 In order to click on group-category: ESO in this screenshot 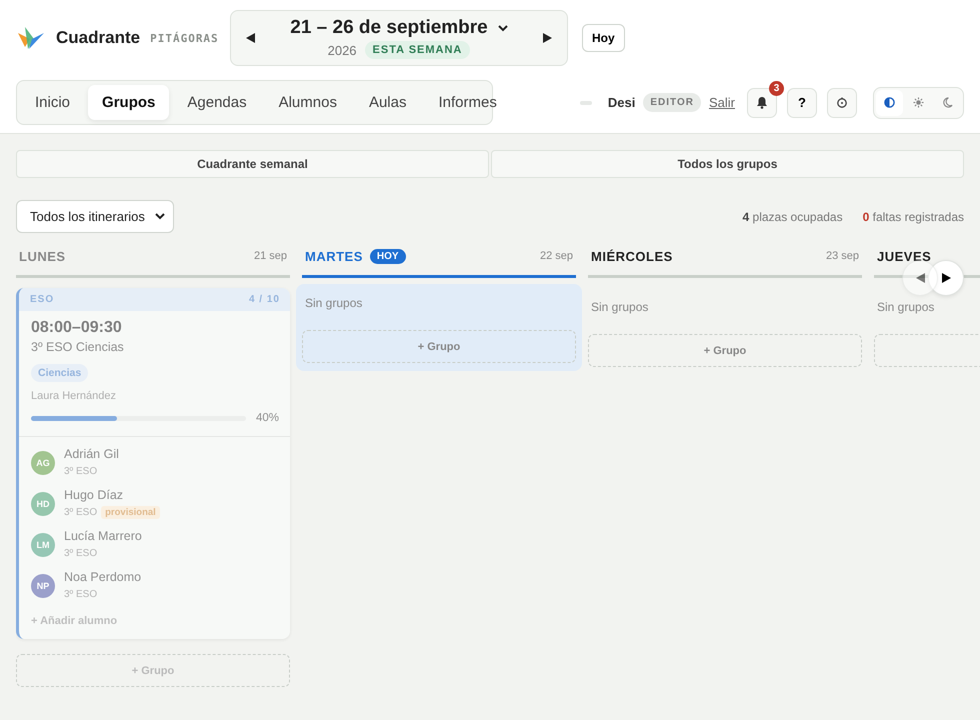, I will do `click(42, 299)`.